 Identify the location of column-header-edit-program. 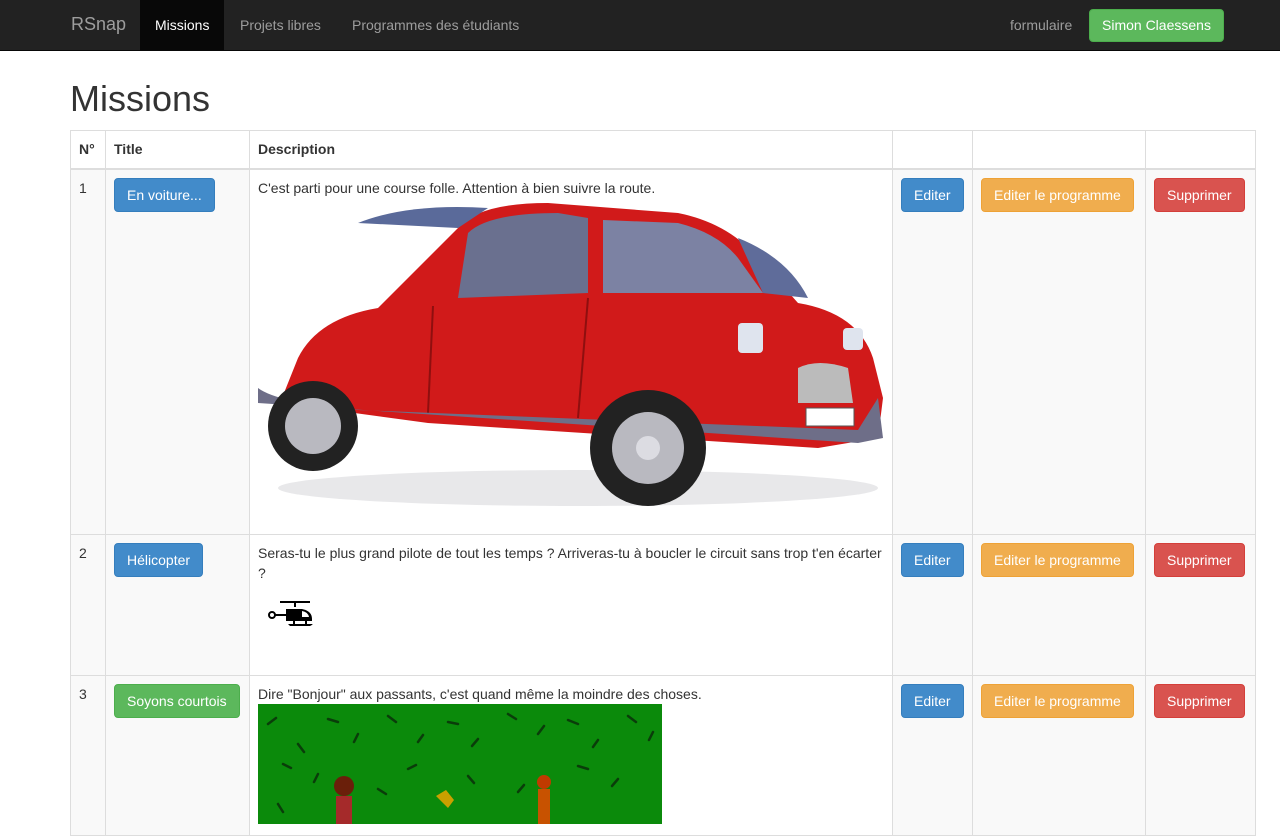
(1059, 150).